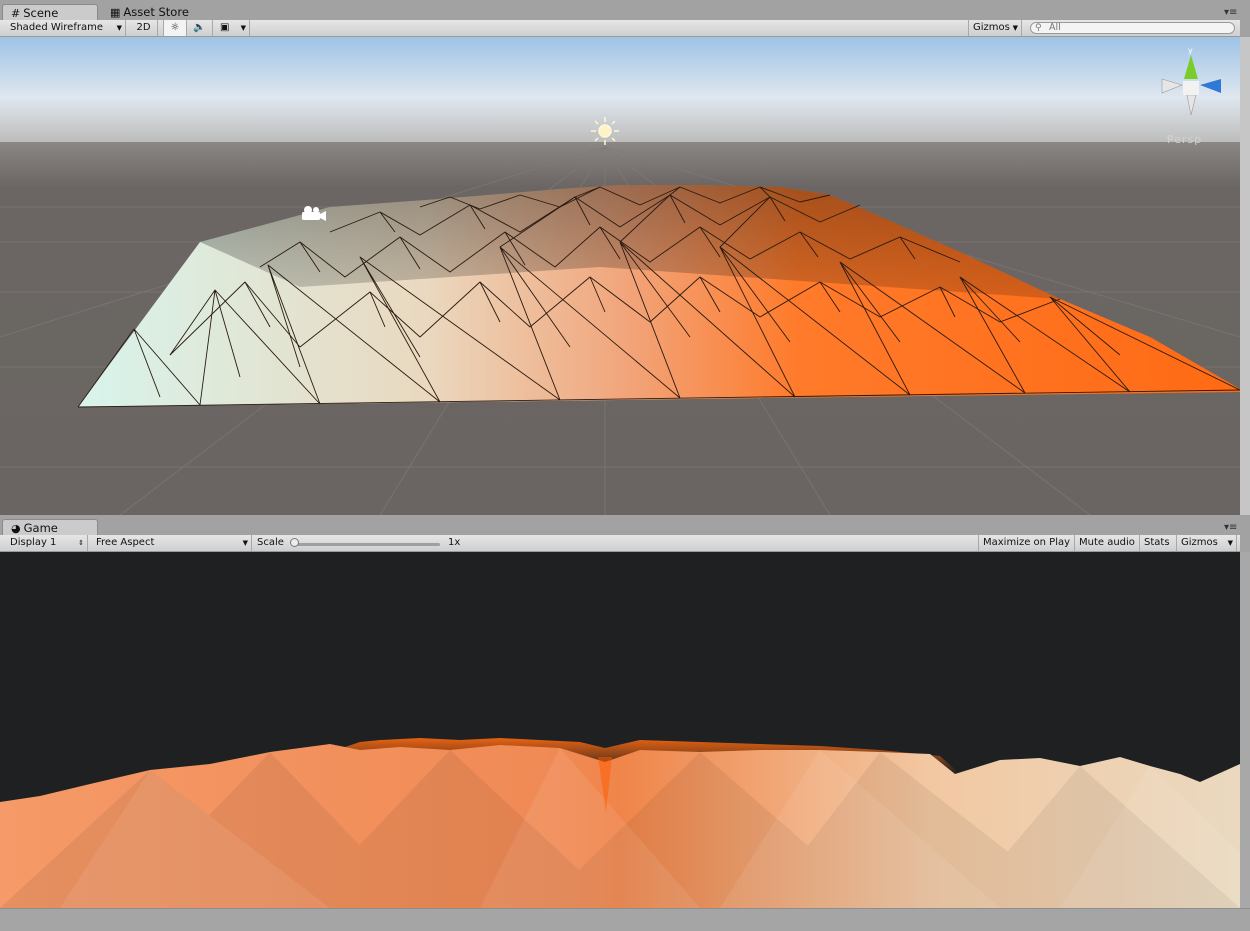 The image size is (1250, 931). I want to click on status-bar, so click(625, 919).